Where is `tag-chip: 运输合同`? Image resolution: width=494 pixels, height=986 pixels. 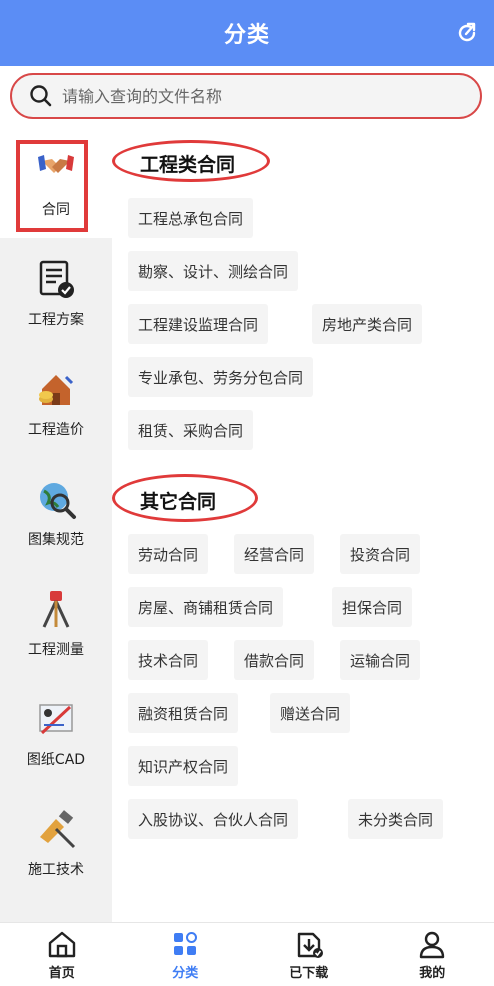 tag-chip: 运输合同 is located at coordinates (380, 660).